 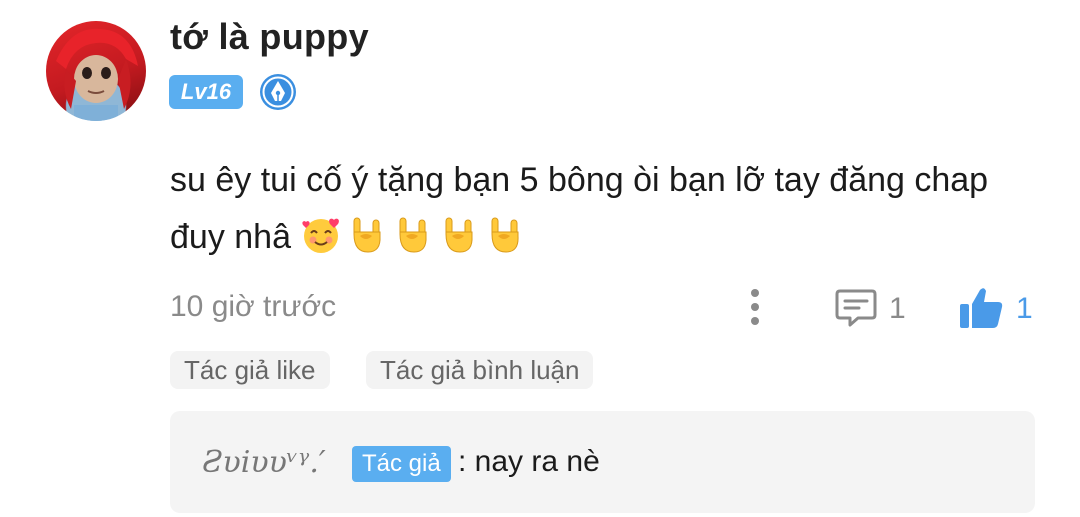 I want to click on reply-author: Ƨυiυυᵛᵞ.′, so click(x=264, y=462).